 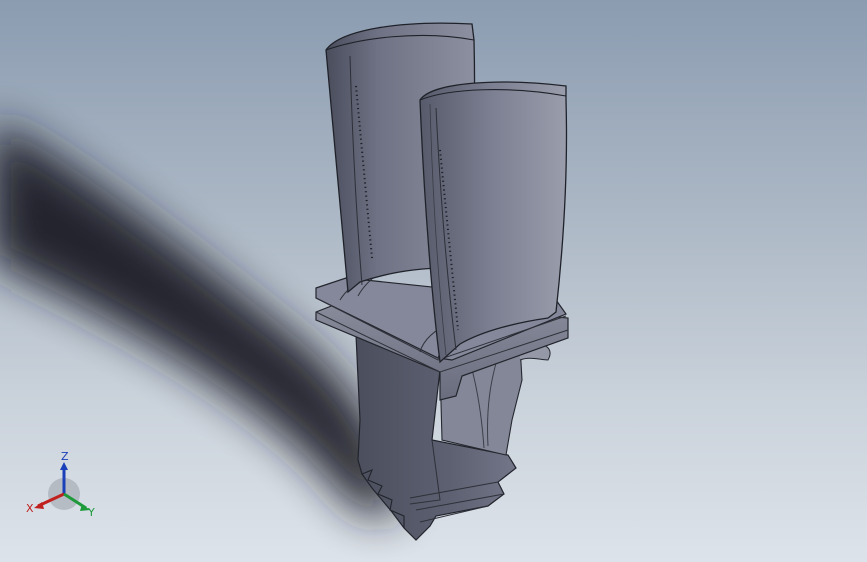 What do you see at coordinates (30, 508) in the screenshot?
I see `triad-x-label: X` at bounding box center [30, 508].